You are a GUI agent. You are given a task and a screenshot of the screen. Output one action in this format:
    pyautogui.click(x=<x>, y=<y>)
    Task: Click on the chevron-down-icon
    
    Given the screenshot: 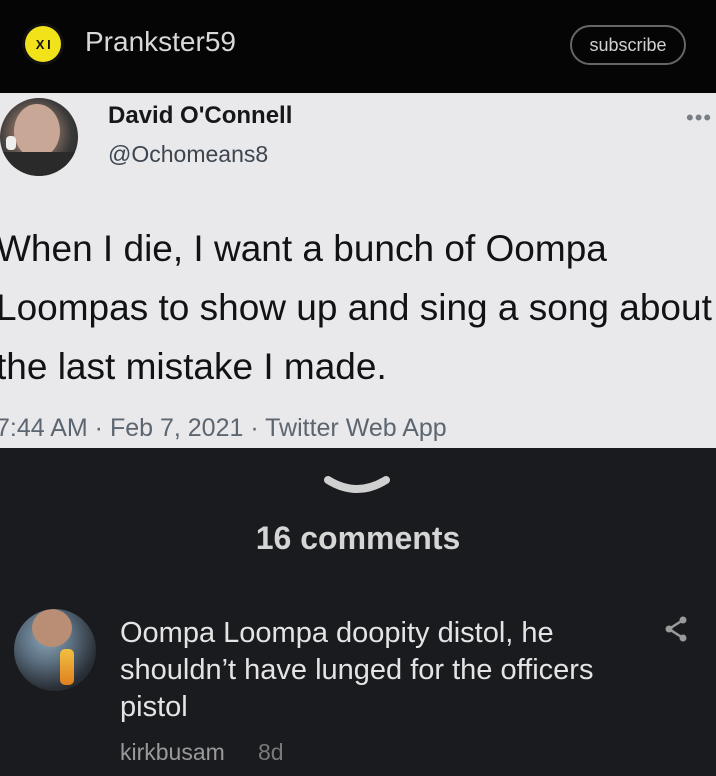 What is the action you would take?
    pyautogui.click(x=357, y=488)
    